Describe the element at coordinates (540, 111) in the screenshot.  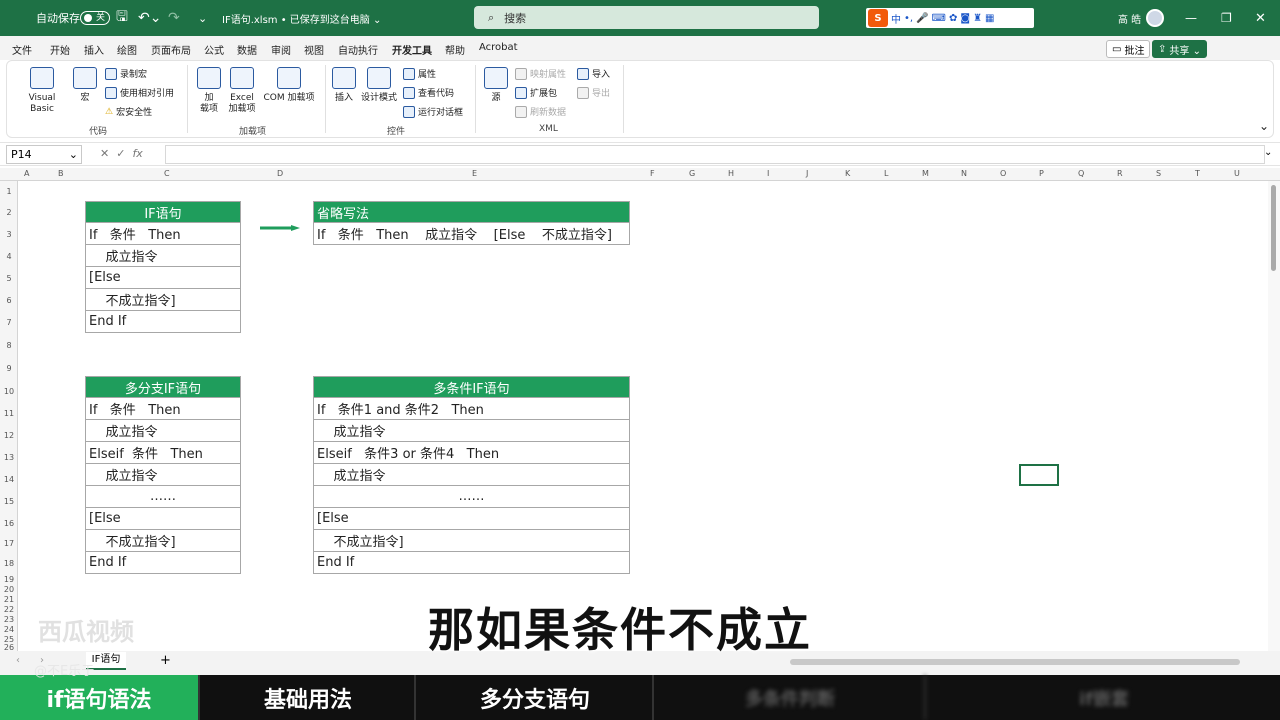
I see `refresh-data-button: 刷新数据` at that location.